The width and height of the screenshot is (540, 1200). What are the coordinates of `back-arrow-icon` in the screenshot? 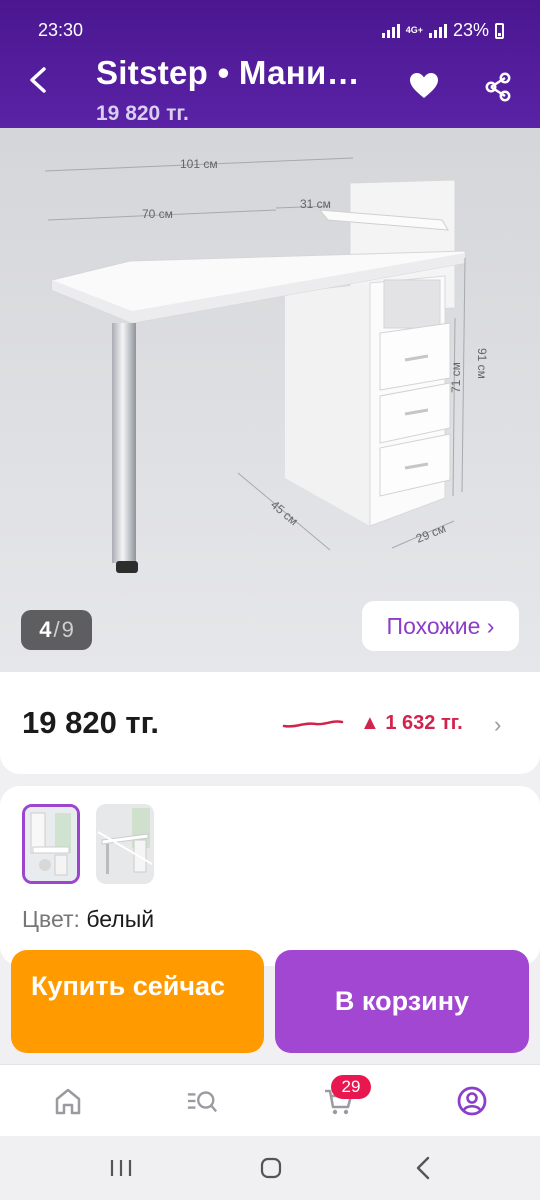 It's located at (40, 80).